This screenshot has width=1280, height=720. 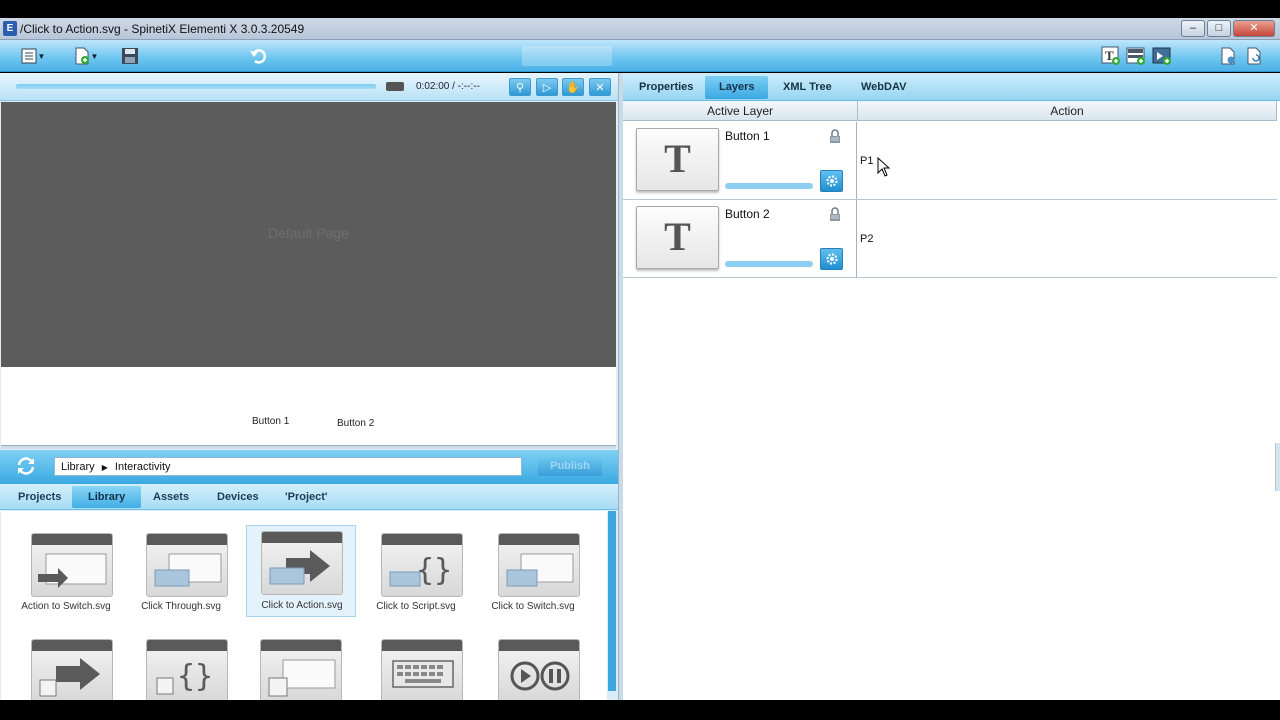 I want to click on tab-projects: Projects, so click(x=39, y=497).